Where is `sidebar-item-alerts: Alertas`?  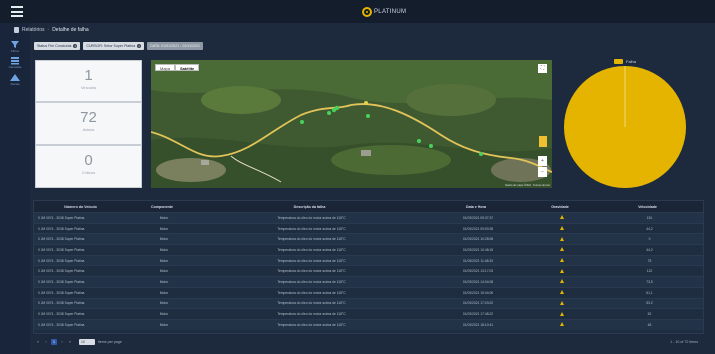 sidebar-item-alerts: Alertas is located at coordinates (15, 85).